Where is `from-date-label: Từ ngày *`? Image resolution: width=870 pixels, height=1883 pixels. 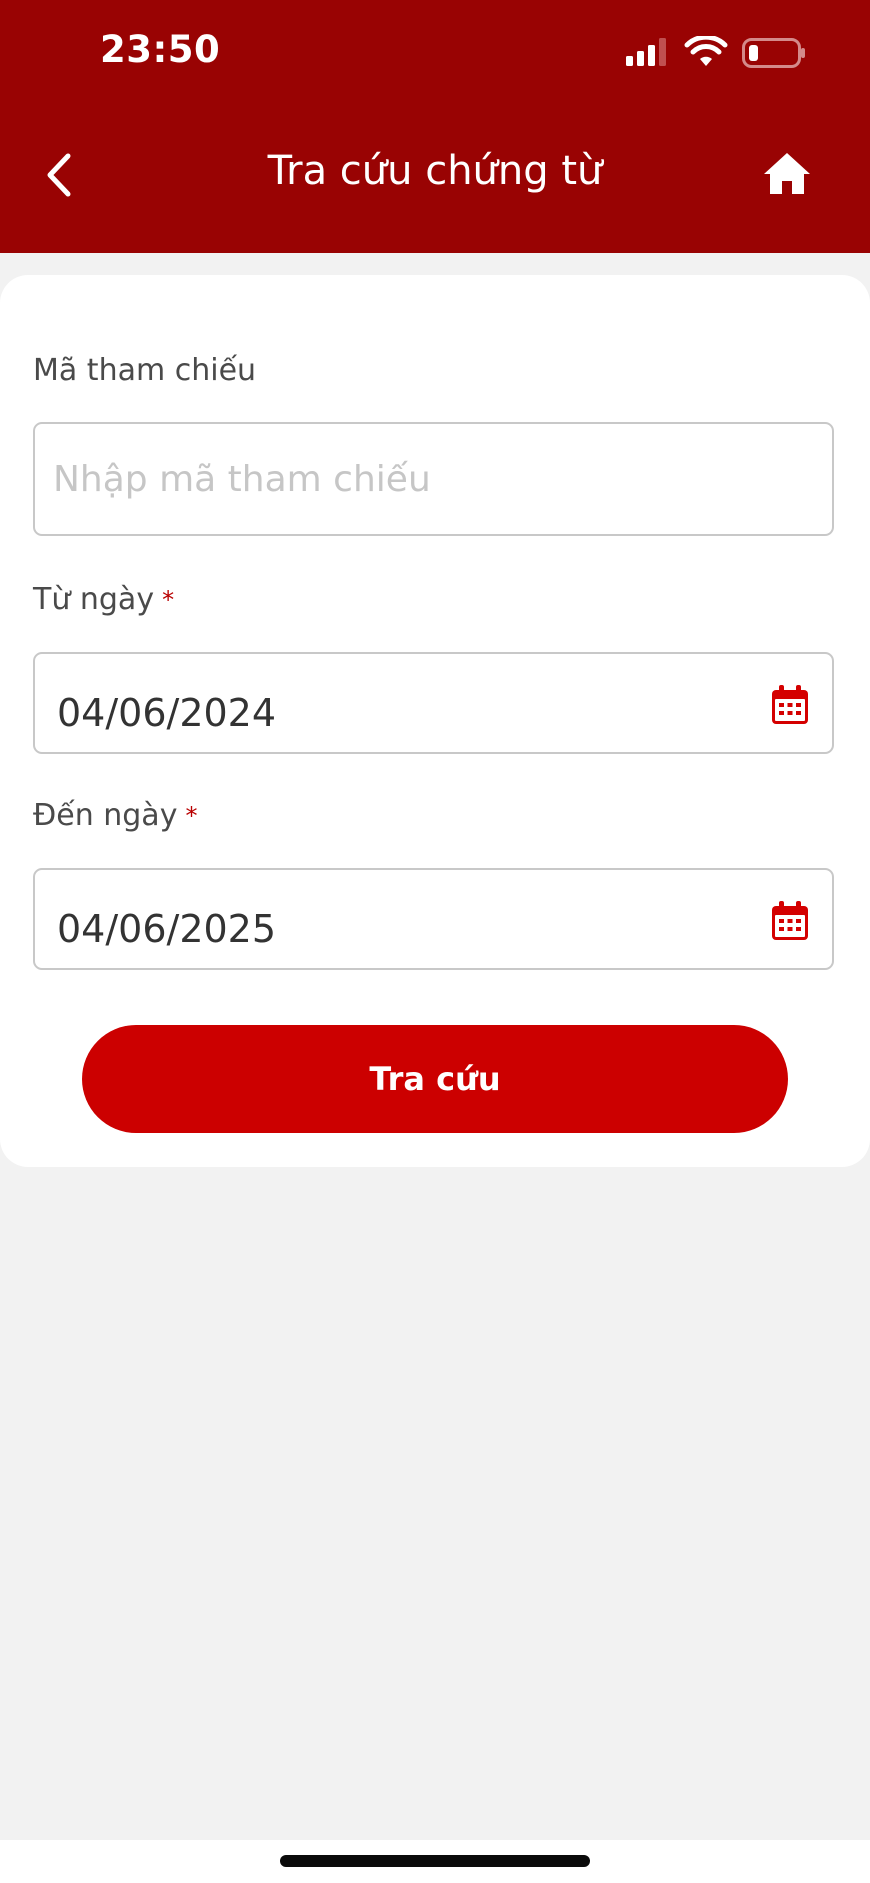
from-date-label: Từ ngày * is located at coordinates (103, 600).